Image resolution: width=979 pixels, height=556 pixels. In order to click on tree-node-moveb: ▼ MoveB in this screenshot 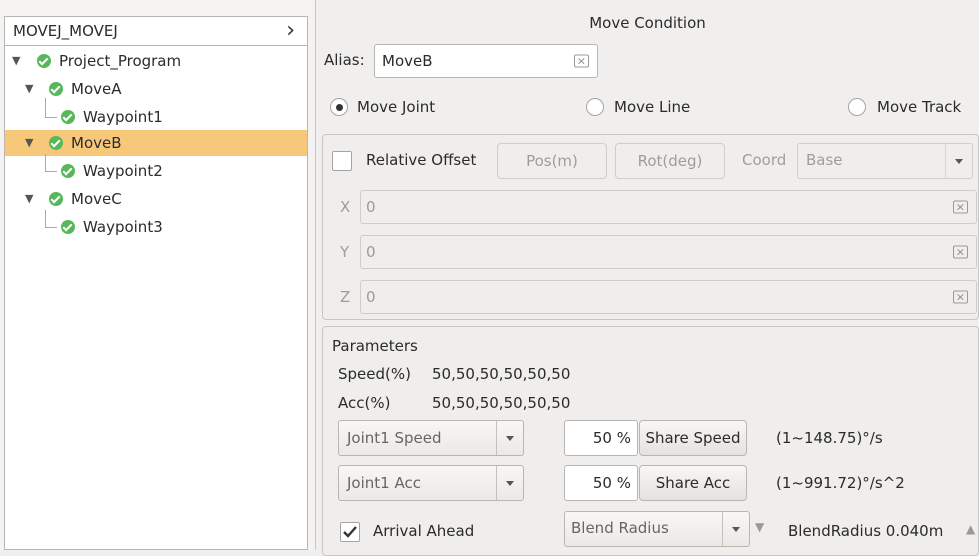, I will do `click(156, 143)`.